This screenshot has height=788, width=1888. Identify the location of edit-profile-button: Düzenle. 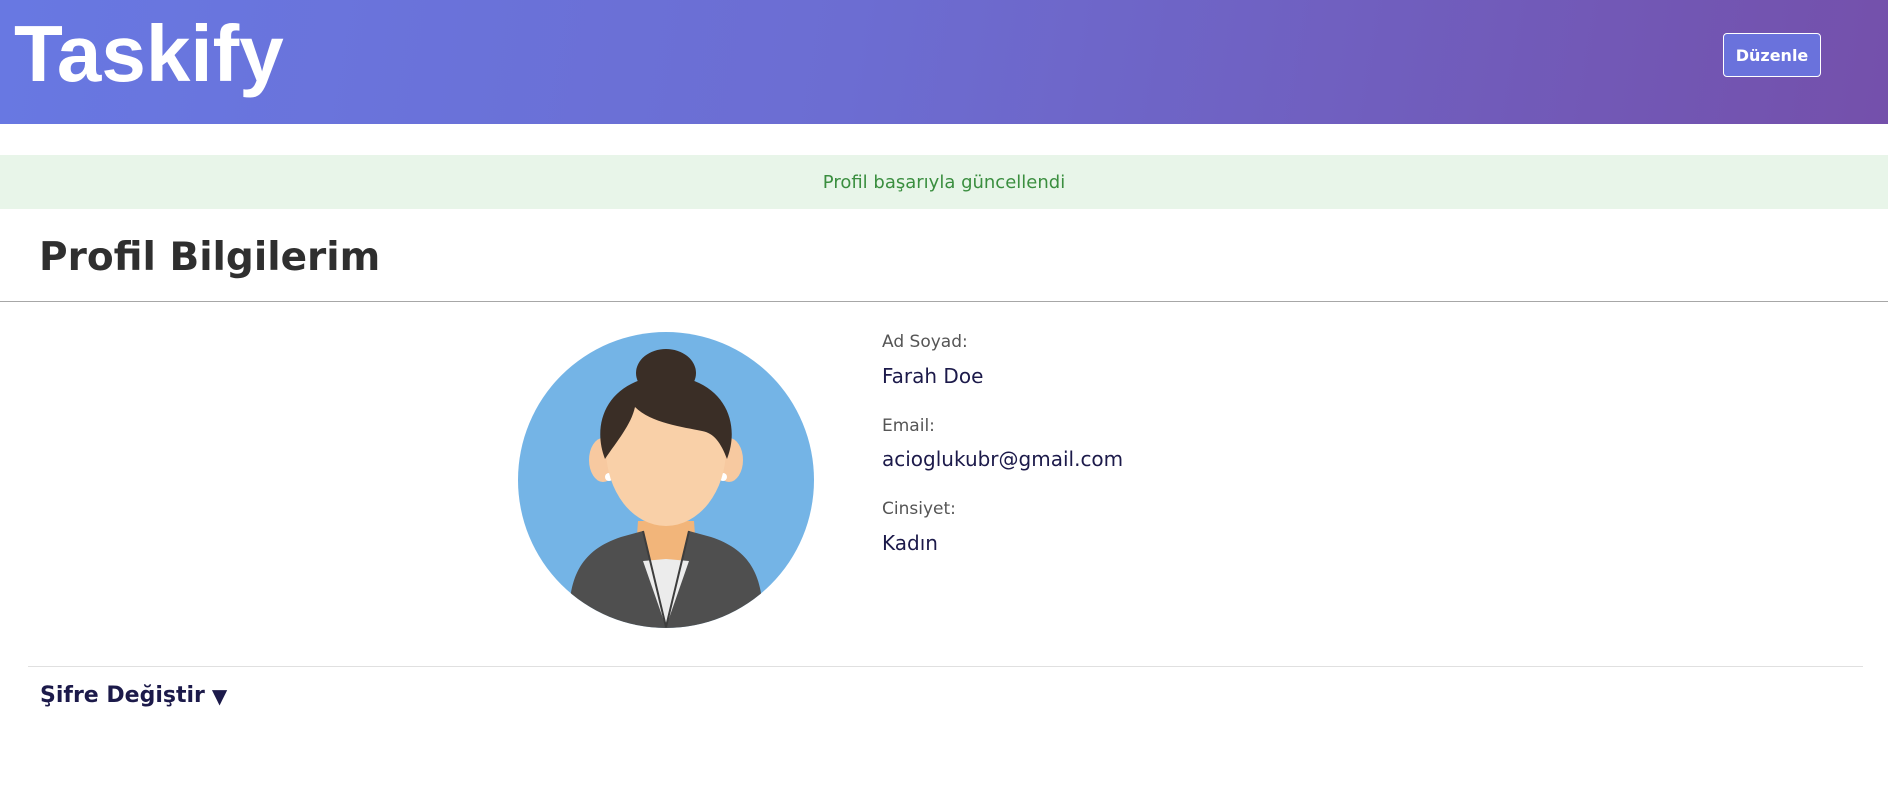
(1772, 55).